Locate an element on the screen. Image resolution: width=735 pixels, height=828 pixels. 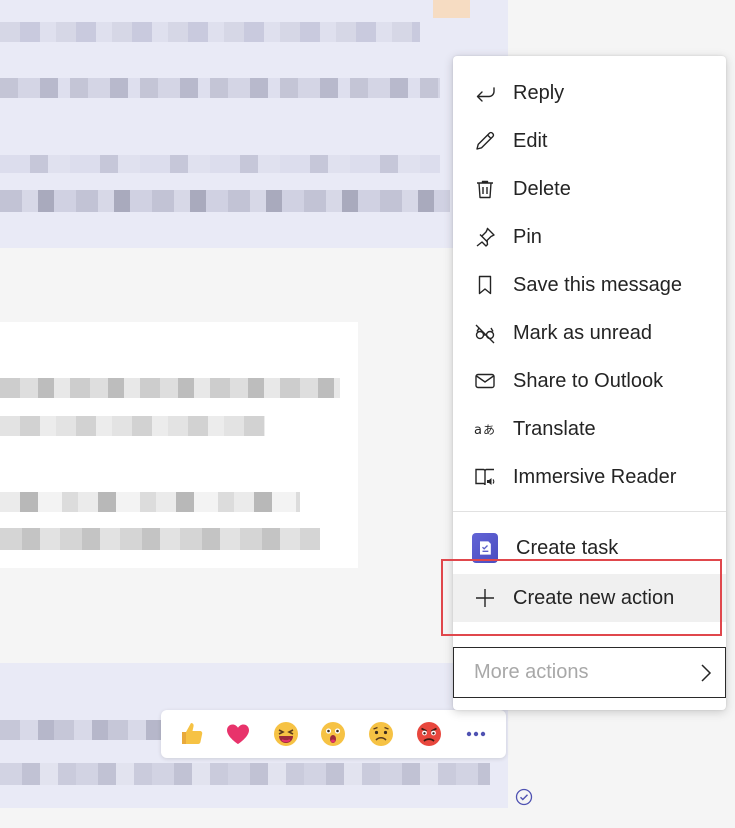
angry-face-icon is located at coordinates (429, 734).